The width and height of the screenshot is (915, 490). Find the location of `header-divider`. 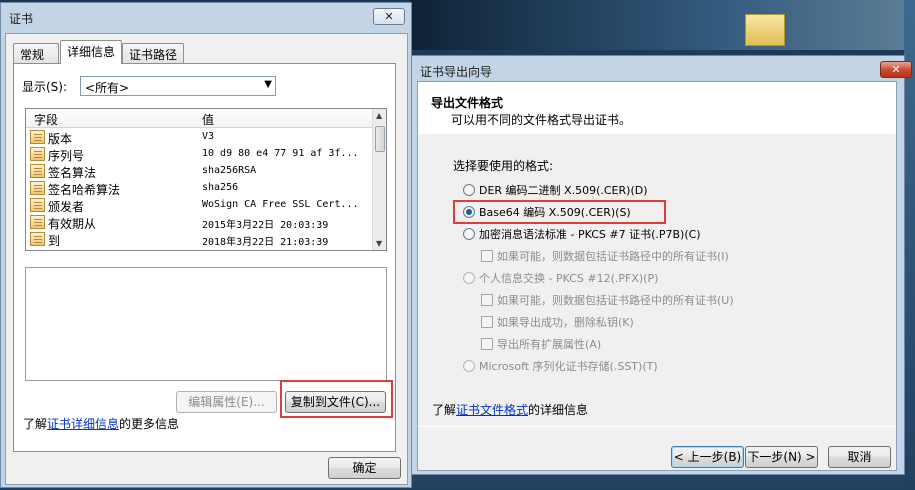

header-divider is located at coordinates (657, 133).